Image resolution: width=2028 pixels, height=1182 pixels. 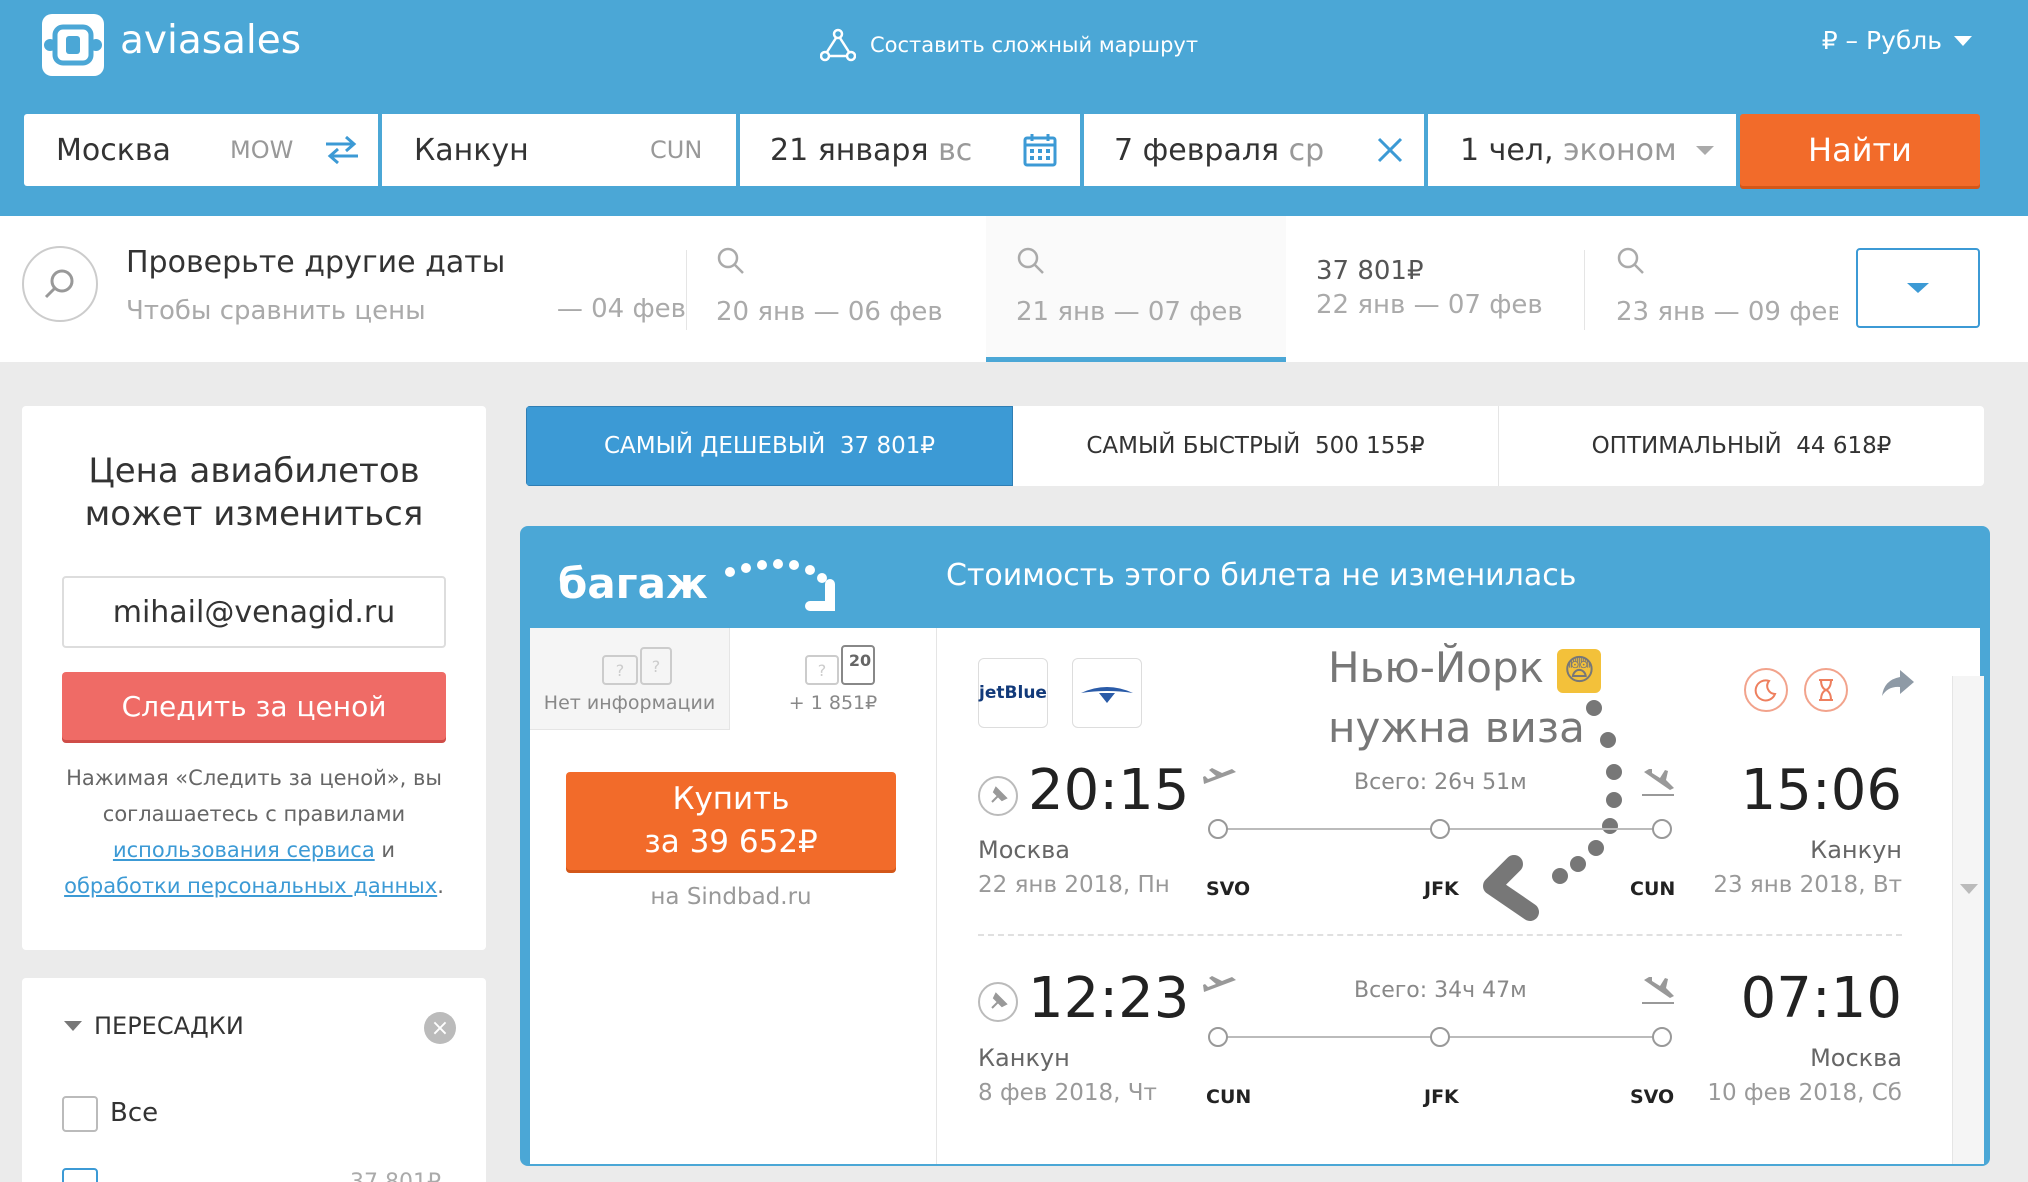 I want to click on terms-link: использования сервиса, so click(x=244, y=850).